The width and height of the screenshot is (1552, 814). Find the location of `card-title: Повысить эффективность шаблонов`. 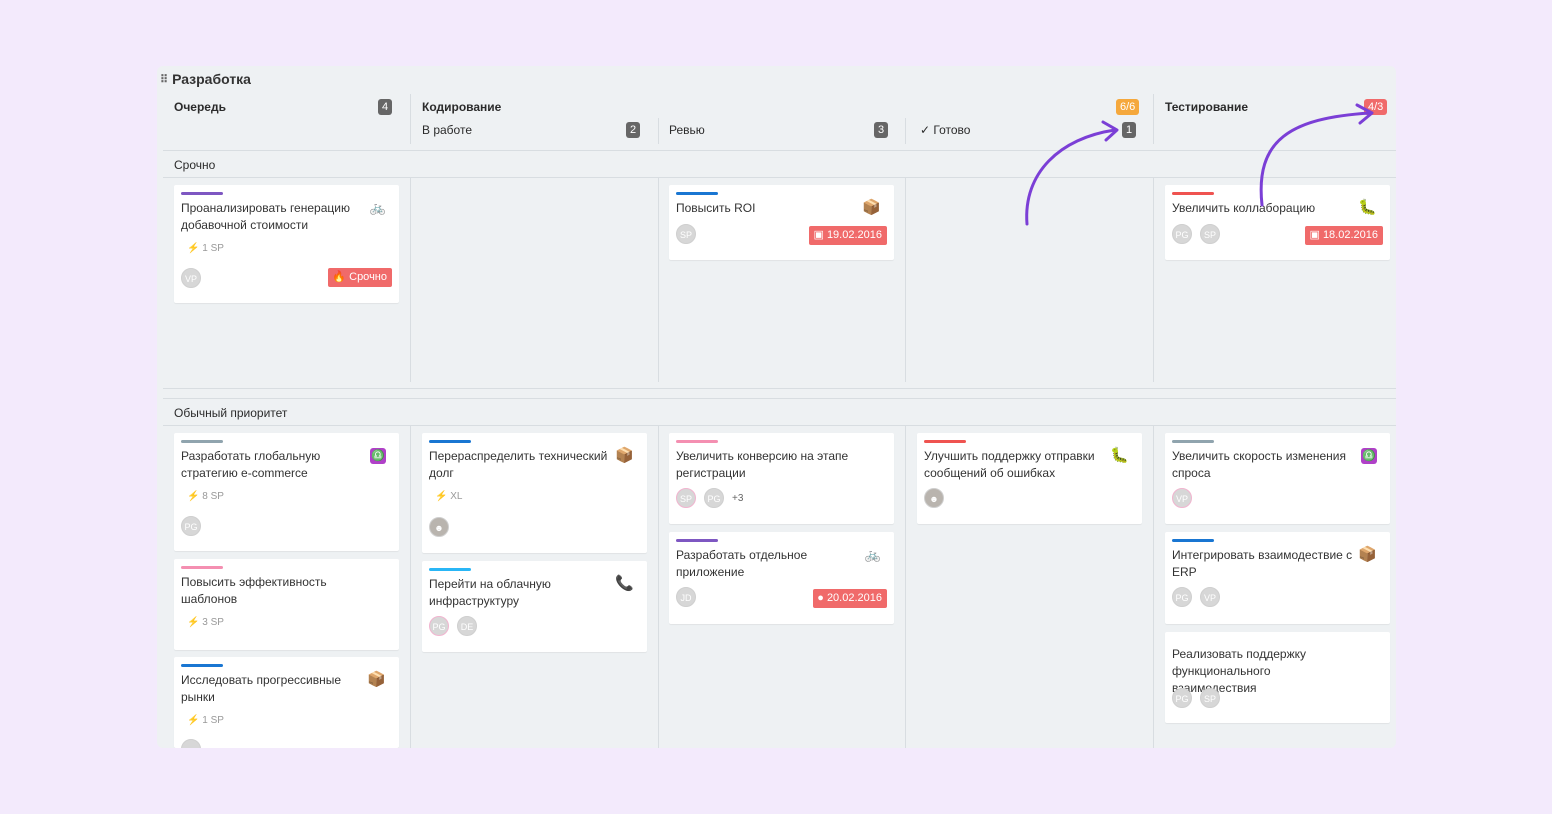

card-title: Повысить эффективность шаблонов is located at coordinates (254, 590).